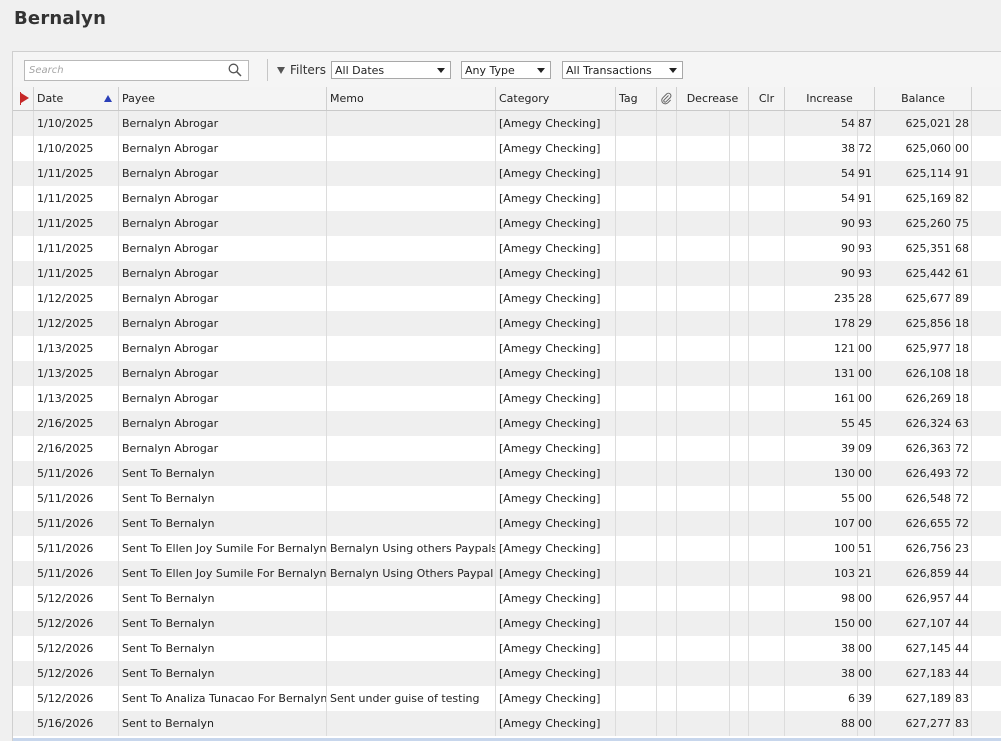 Image resolution: width=1001 pixels, height=741 pixels. Describe the element at coordinates (914, 448) in the screenshot. I see `balance-dollars-cell: 626,363` at that location.